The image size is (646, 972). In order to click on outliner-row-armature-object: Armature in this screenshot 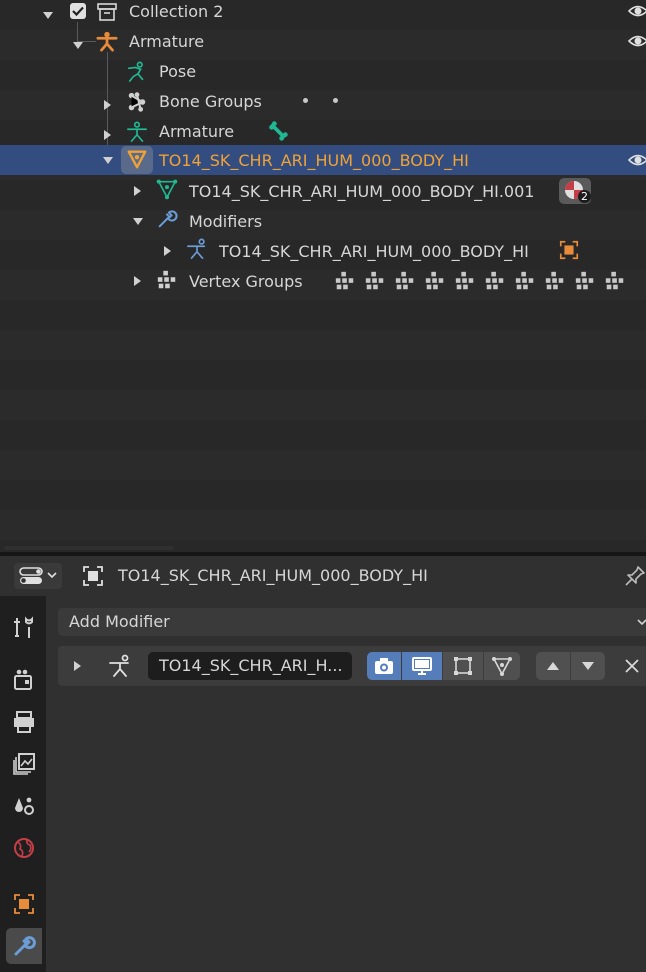, I will do `click(323, 45)`.